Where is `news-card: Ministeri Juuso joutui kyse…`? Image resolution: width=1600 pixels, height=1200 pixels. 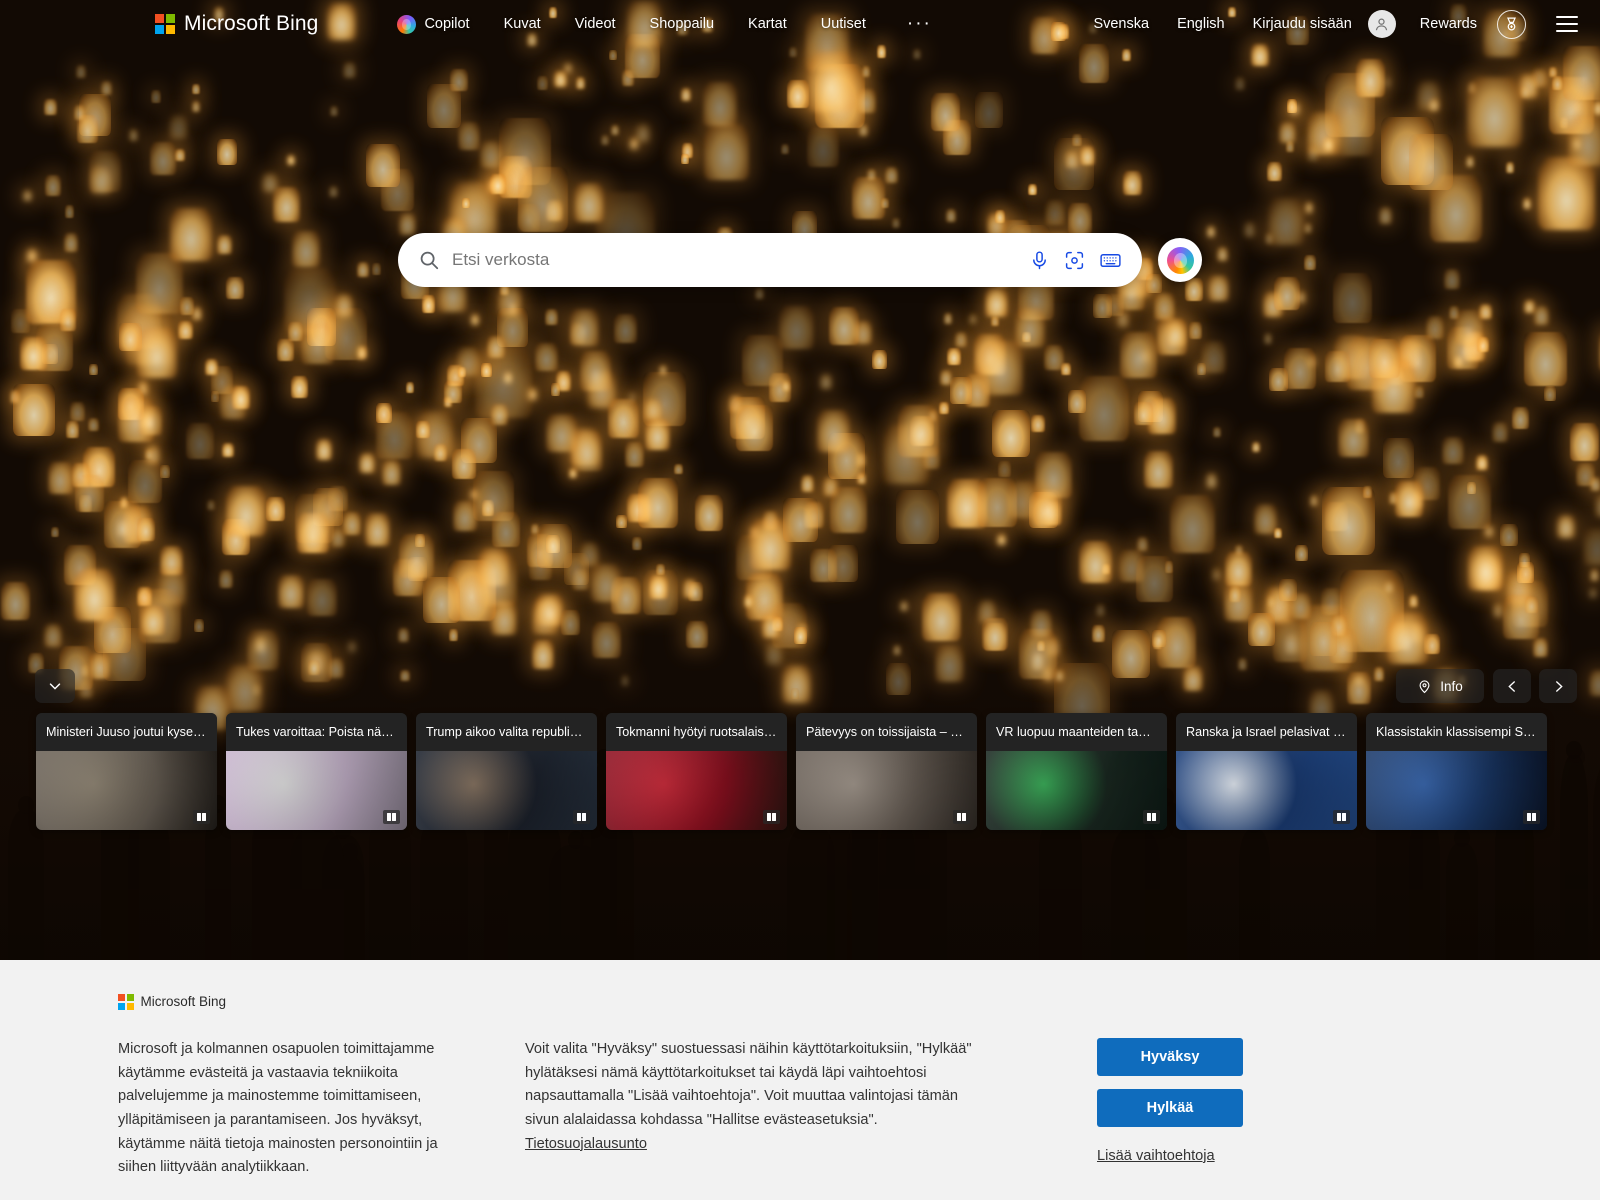 news-card: Ministeri Juuso joutui kyse… is located at coordinates (126, 771).